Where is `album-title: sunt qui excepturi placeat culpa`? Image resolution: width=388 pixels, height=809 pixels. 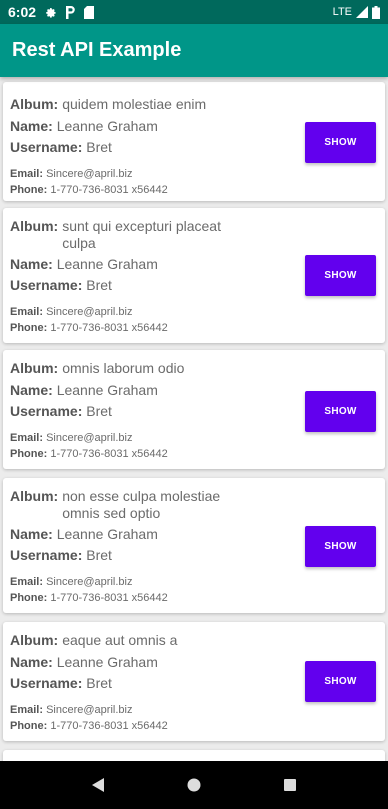 album-title: sunt qui excepturi placeat culpa is located at coordinates (141, 234).